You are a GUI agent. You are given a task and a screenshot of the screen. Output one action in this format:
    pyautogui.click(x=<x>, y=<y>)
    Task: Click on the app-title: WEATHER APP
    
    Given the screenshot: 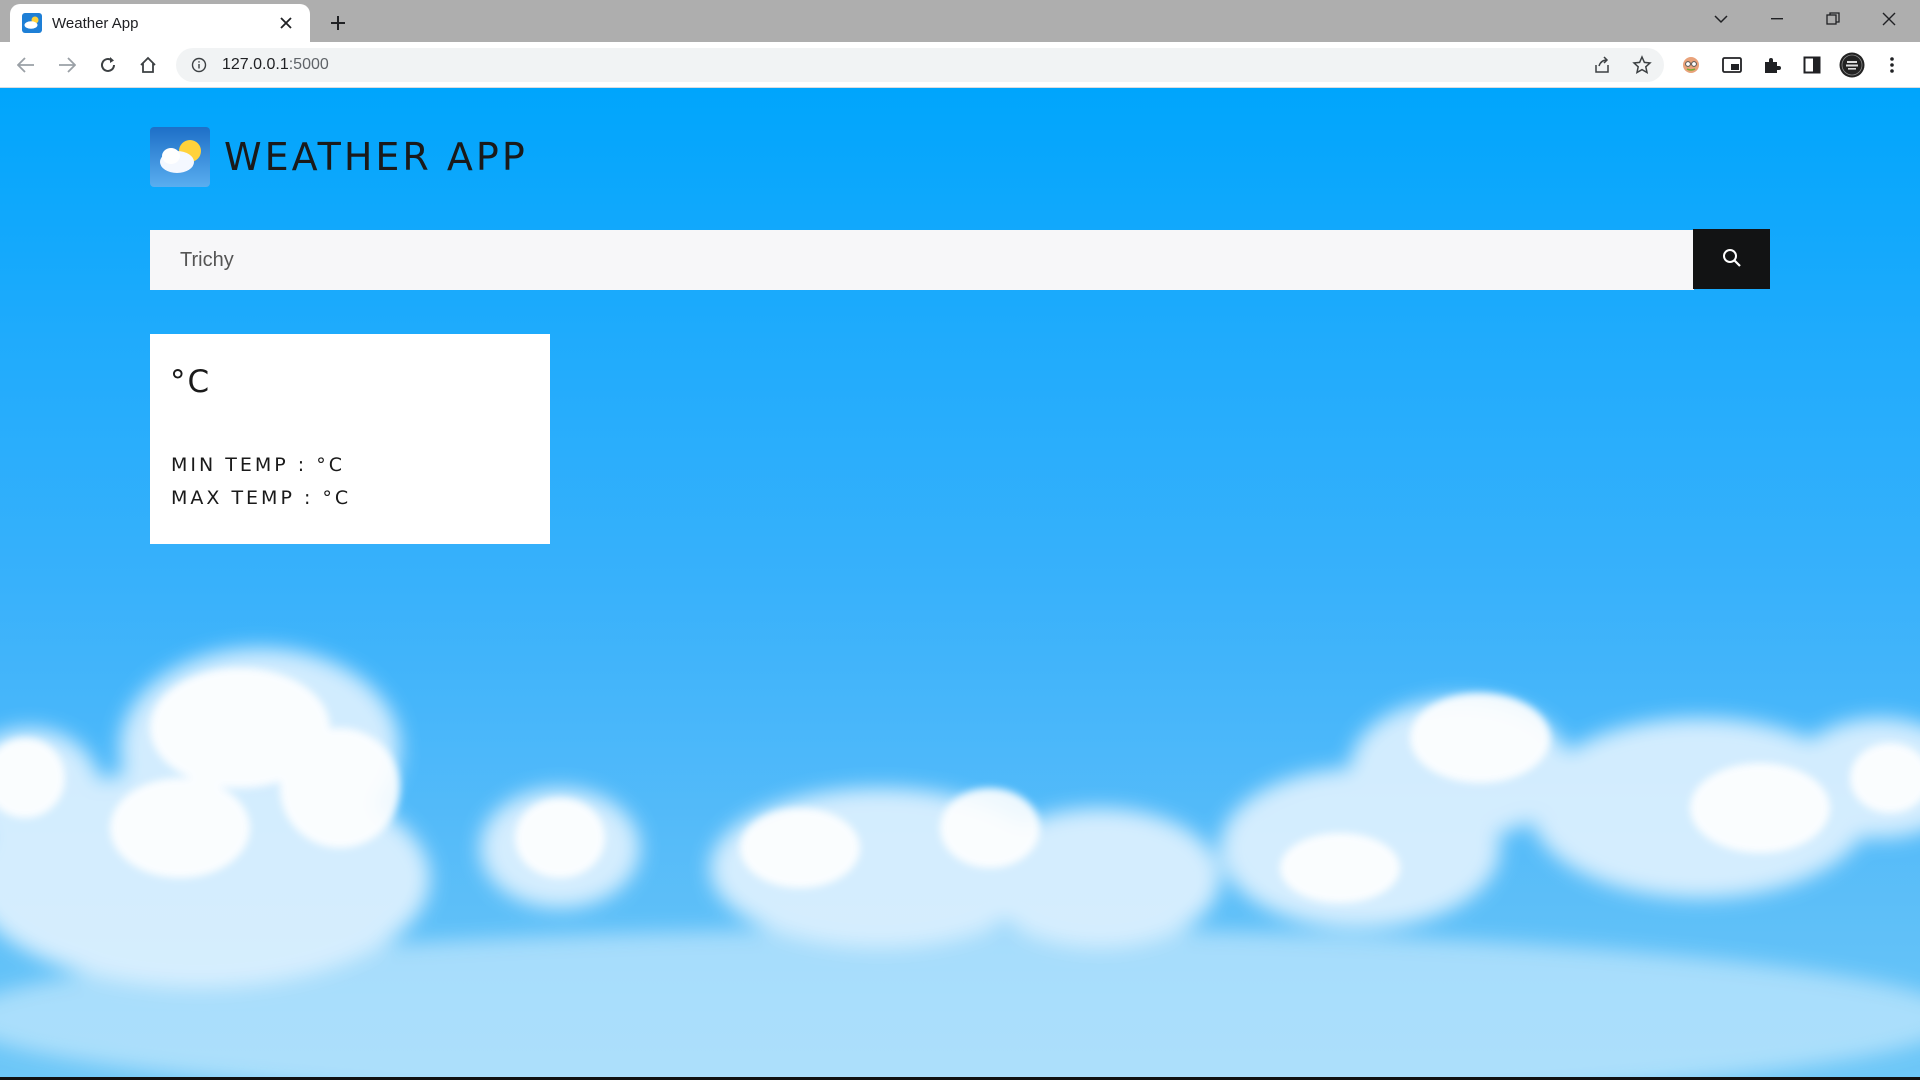 What is the action you would take?
    pyautogui.click(x=376, y=157)
    